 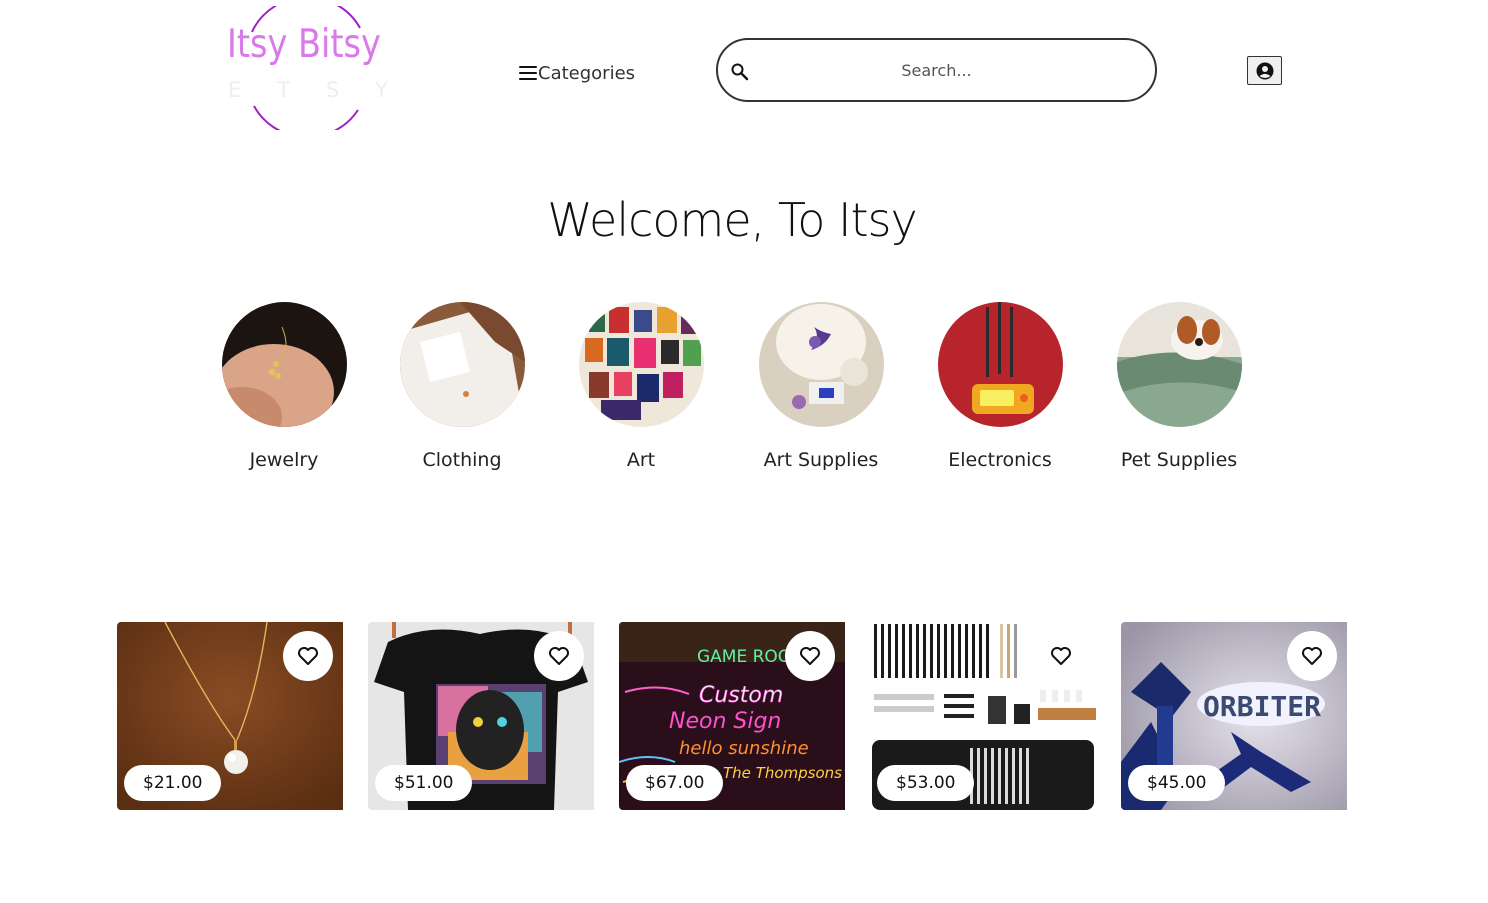 I want to click on logo-letter: T, so click(x=284, y=90).